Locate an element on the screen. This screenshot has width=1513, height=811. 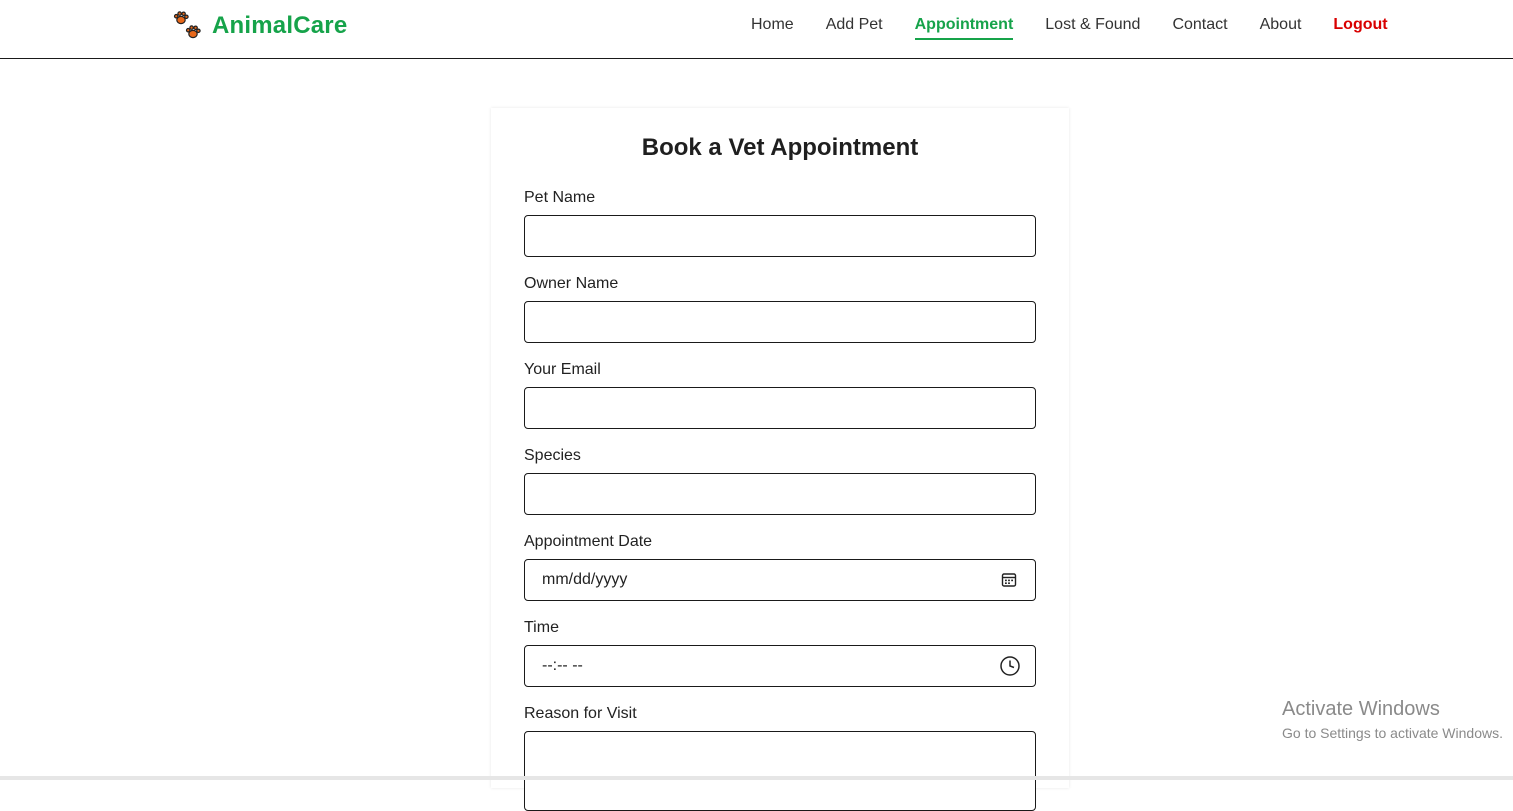
horizontal-scrollbar is located at coordinates (756, 778).